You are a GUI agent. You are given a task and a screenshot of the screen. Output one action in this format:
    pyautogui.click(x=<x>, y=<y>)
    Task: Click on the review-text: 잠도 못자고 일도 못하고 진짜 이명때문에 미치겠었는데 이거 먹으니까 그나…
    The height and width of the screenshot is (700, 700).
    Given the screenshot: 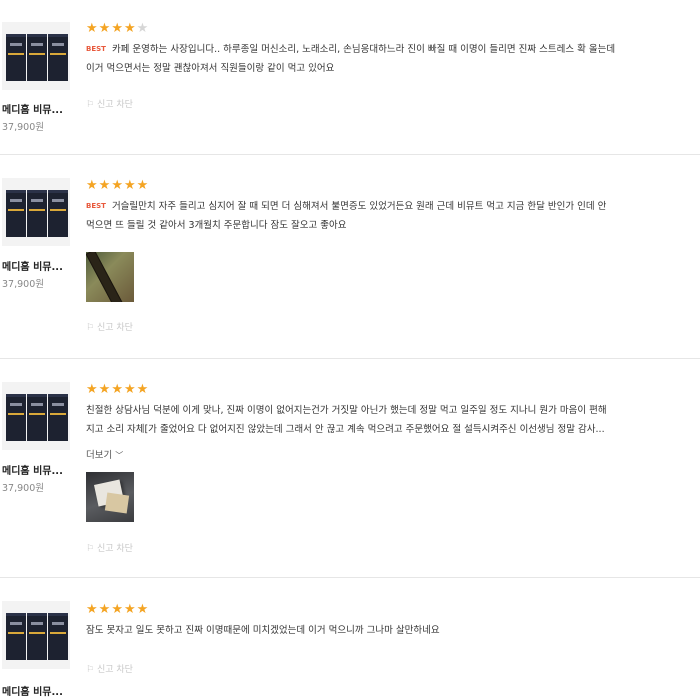 What is the action you would take?
    pyautogui.click(x=263, y=630)
    